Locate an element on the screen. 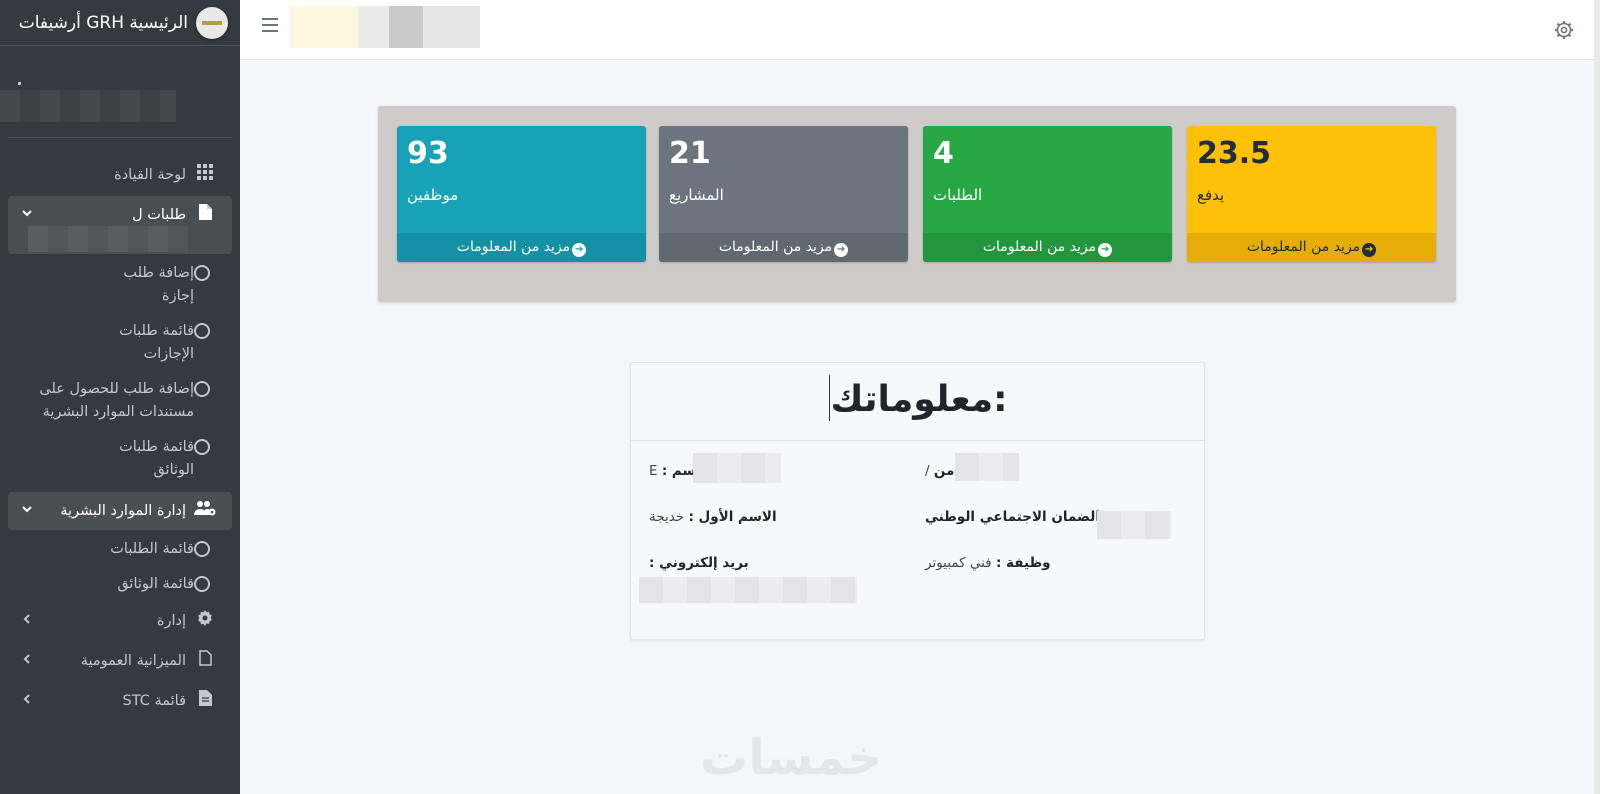  info-card-header: :معلوماتك is located at coordinates (917, 402).